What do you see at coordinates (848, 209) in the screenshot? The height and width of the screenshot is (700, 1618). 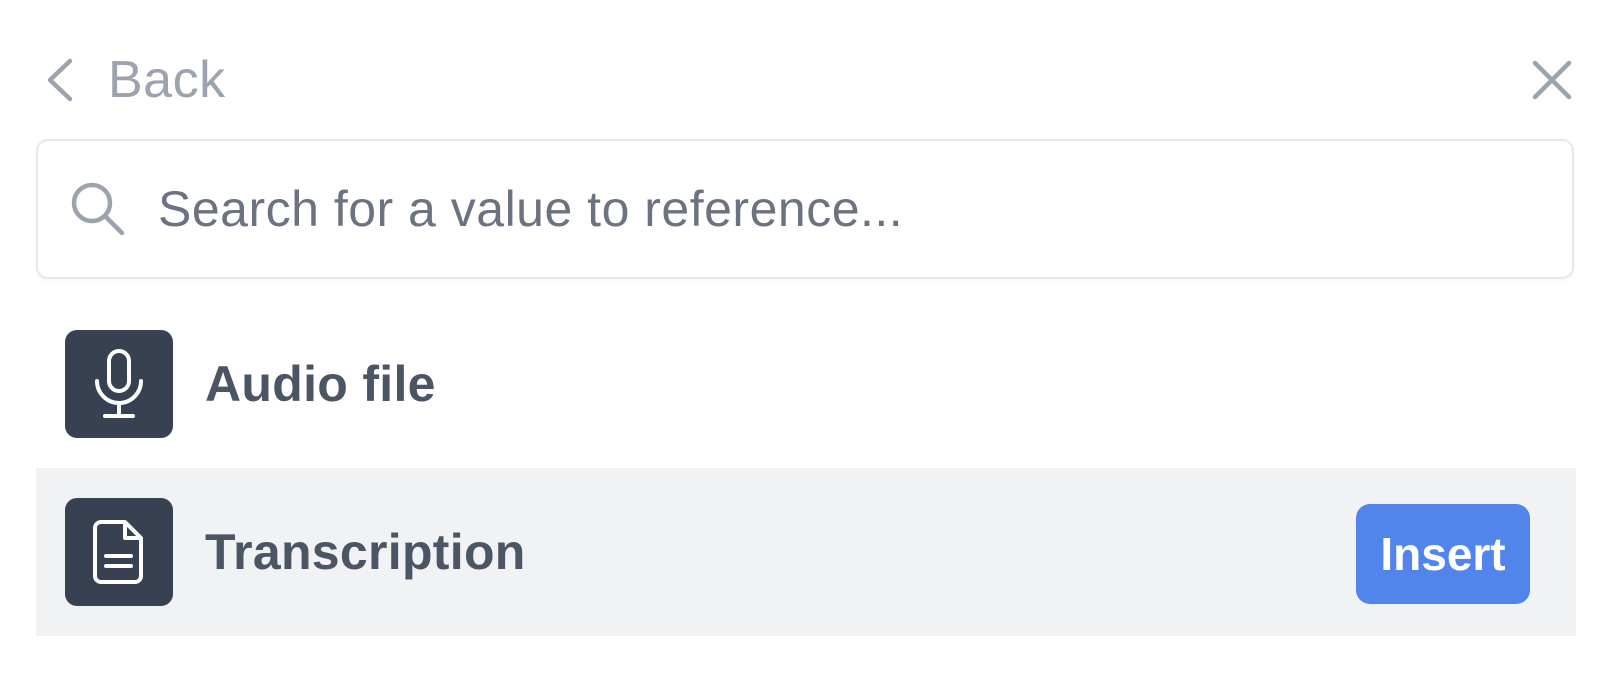 I see `search-input` at bounding box center [848, 209].